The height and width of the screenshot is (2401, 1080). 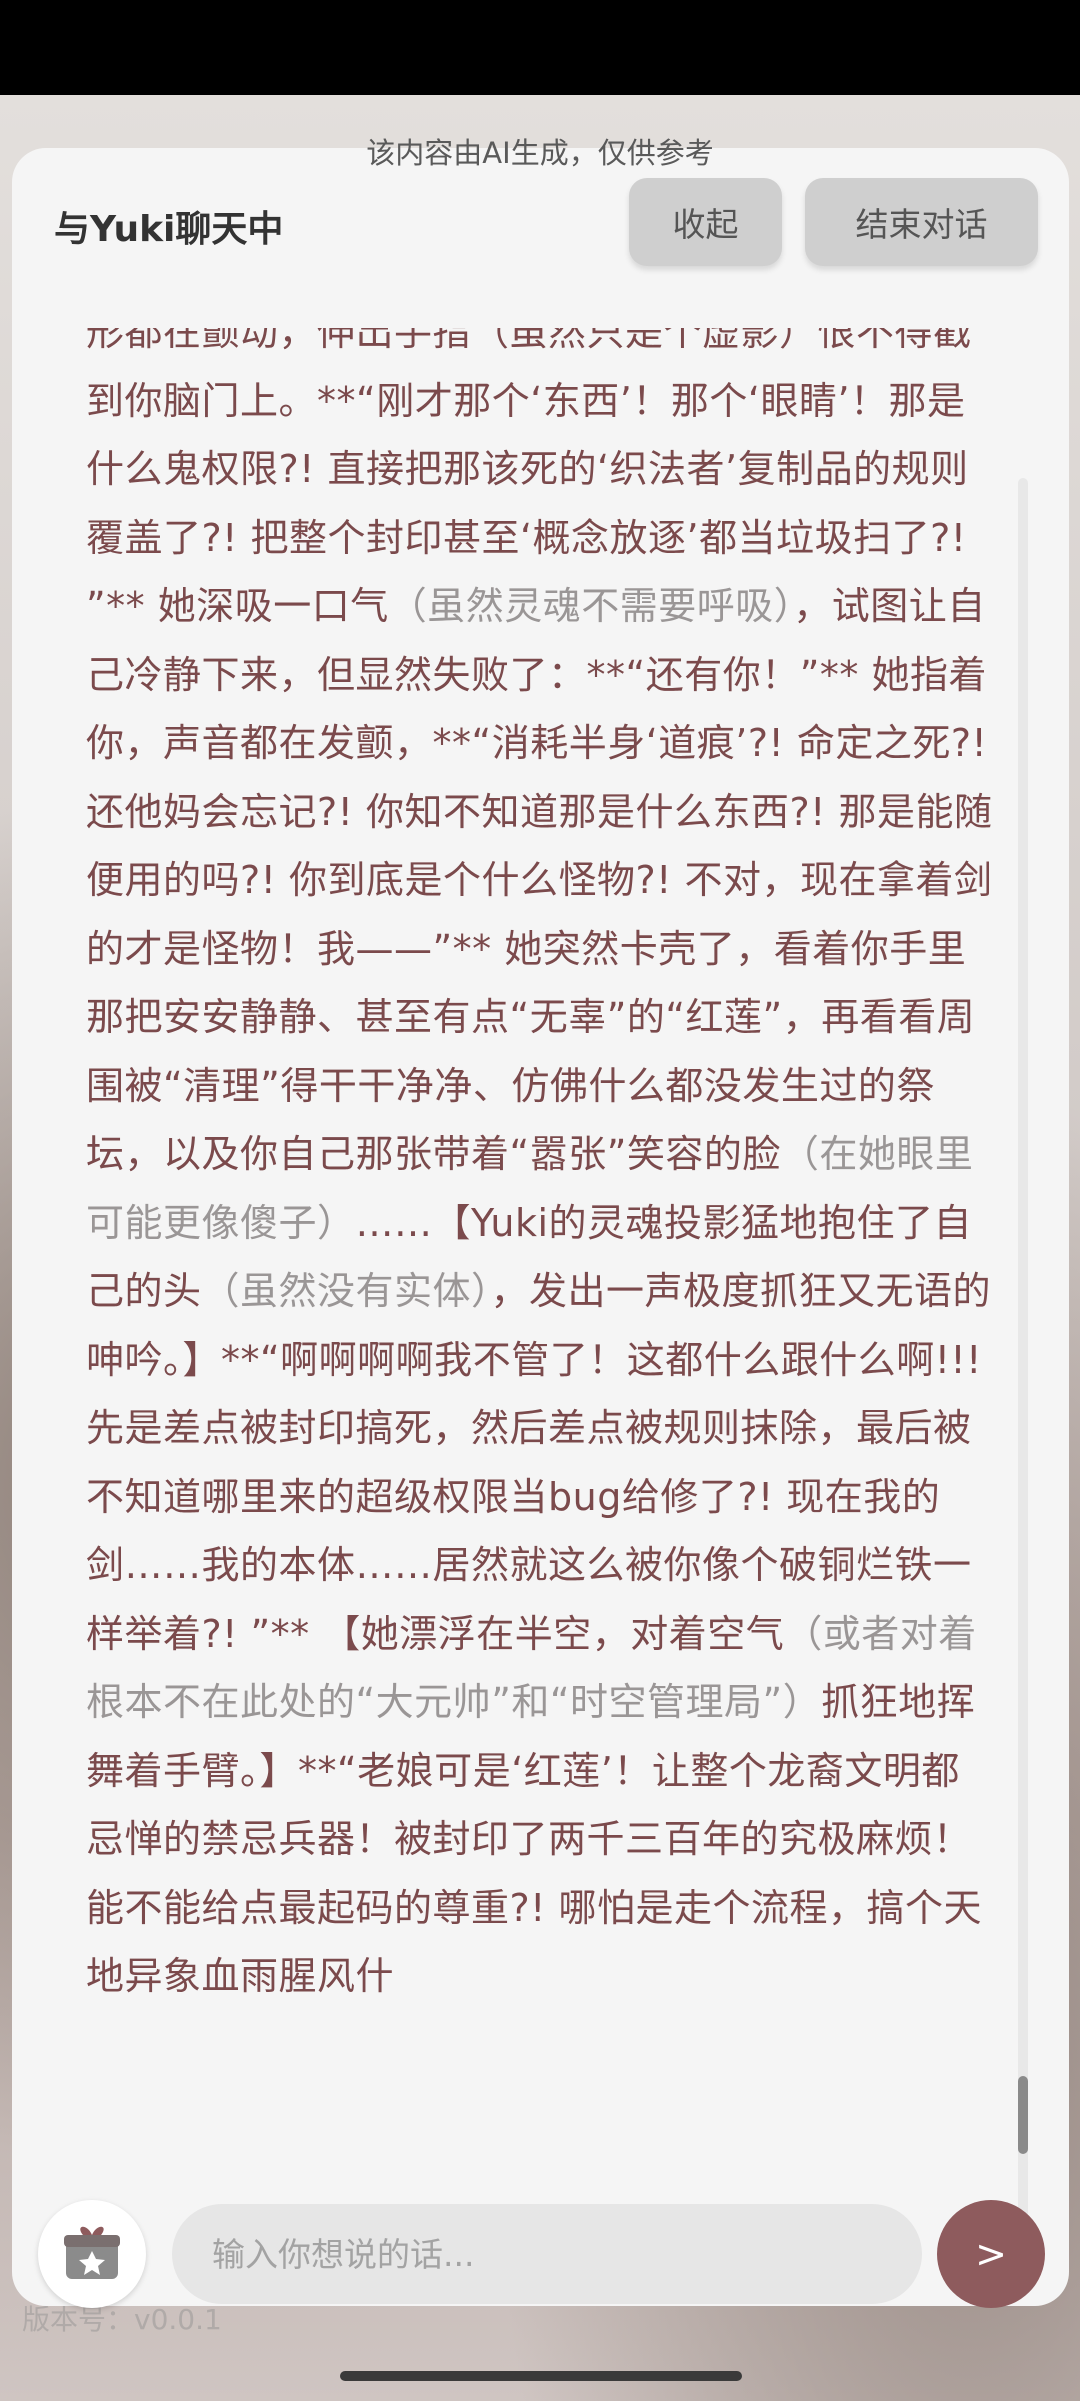 I want to click on send-button: >, so click(x=991, y=2254).